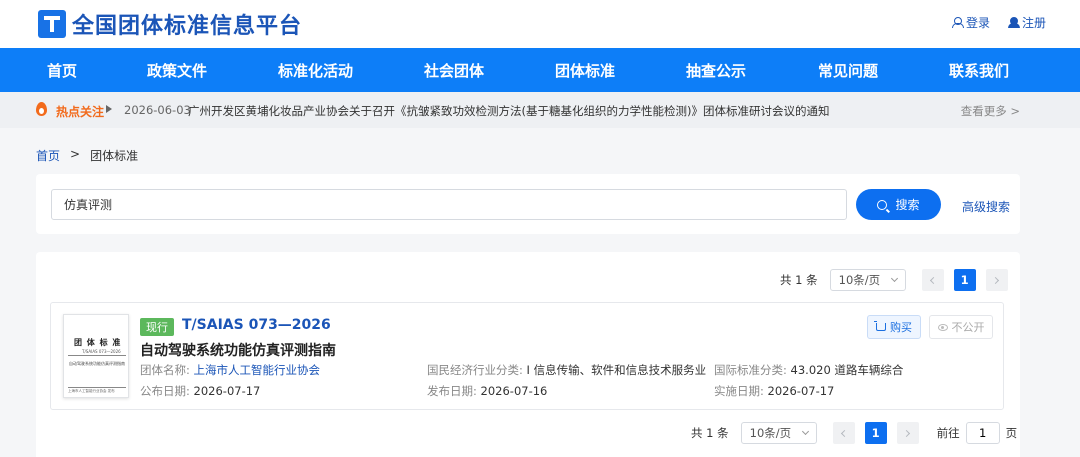  I want to click on ics-value: 43.020 道路车辆综合, so click(847, 370).